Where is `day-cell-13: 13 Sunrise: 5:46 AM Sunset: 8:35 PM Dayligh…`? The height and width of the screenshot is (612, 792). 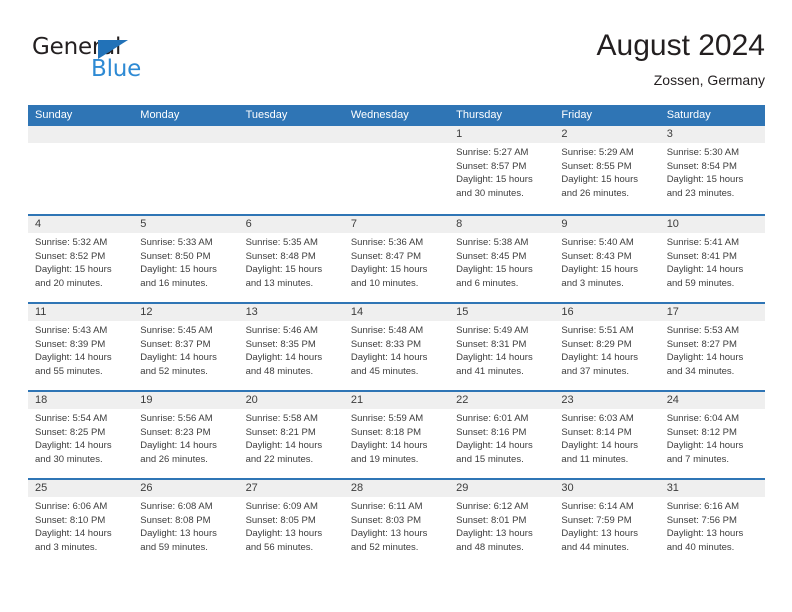 day-cell-13: 13 Sunrise: 5:46 AM Sunset: 8:35 PM Dayligh… is located at coordinates (291, 347).